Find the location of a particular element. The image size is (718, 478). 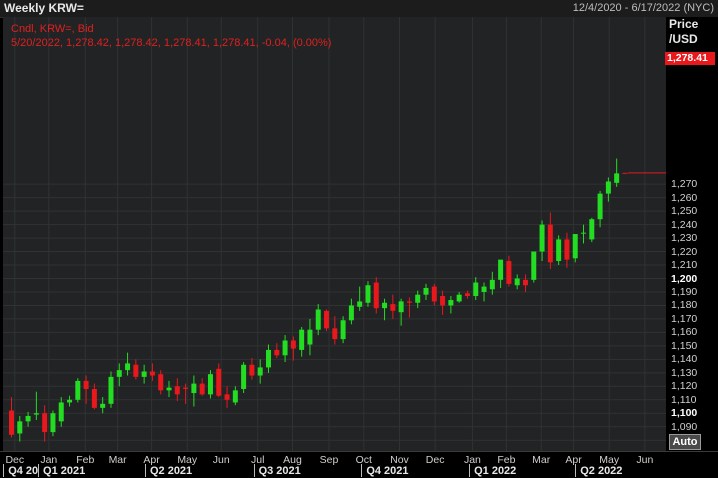

quarter-label: Q1 2022 is located at coordinates (495, 471).